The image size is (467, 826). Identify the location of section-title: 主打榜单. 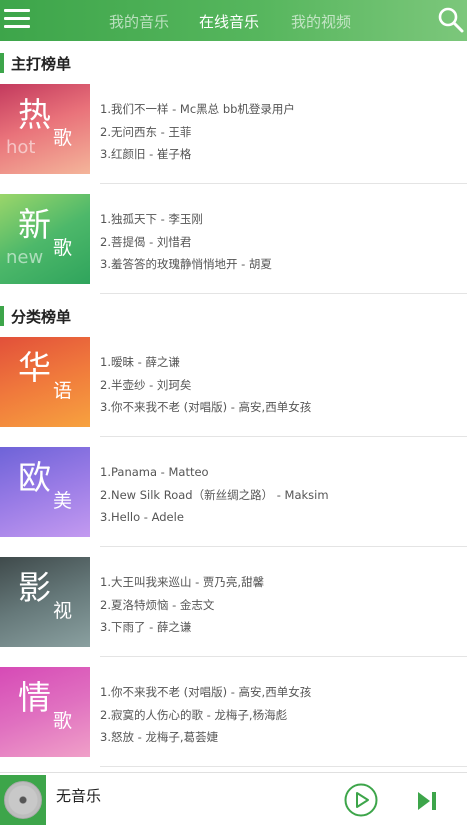
(41, 63).